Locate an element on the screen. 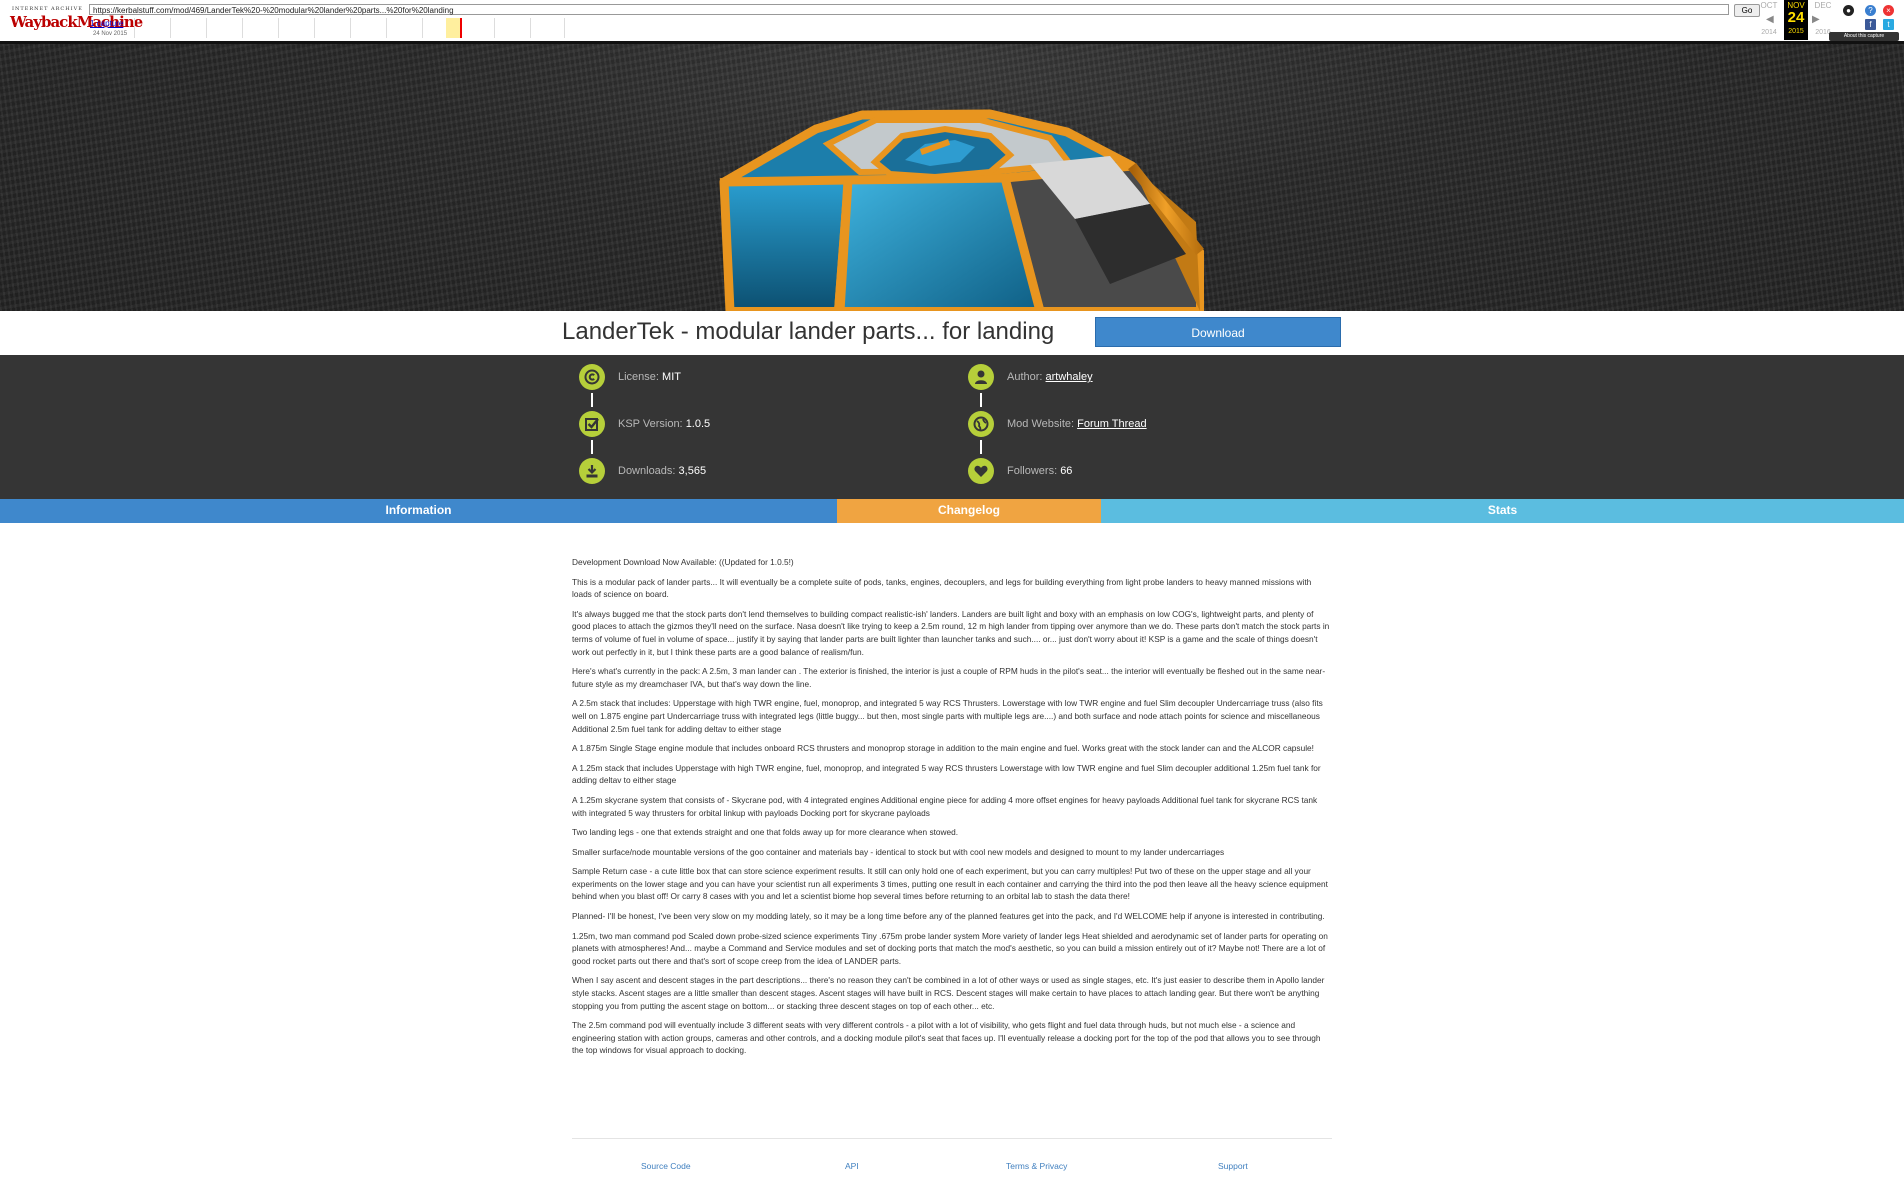 The width and height of the screenshot is (1904, 1192). user-icon is located at coordinates (981, 377).